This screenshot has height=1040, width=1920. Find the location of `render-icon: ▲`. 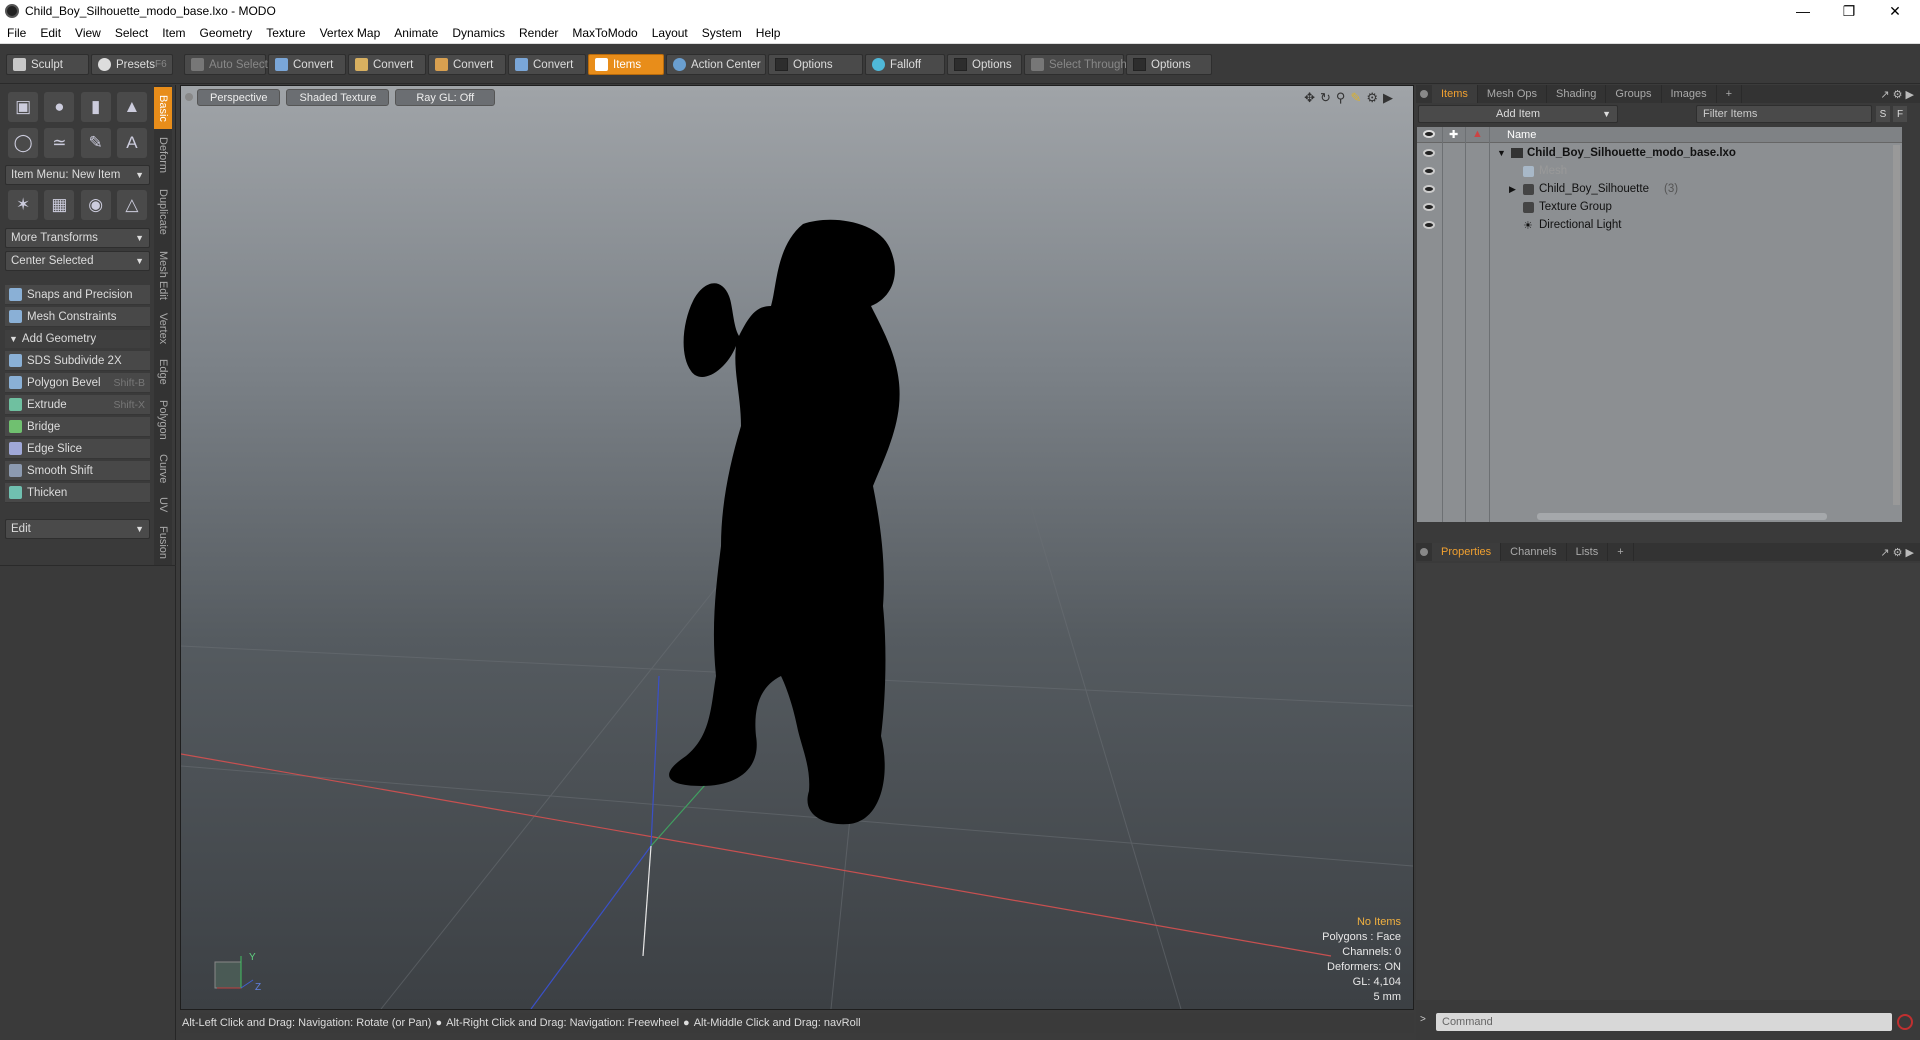

render-icon: ▲ is located at coordinates (1477, 134).